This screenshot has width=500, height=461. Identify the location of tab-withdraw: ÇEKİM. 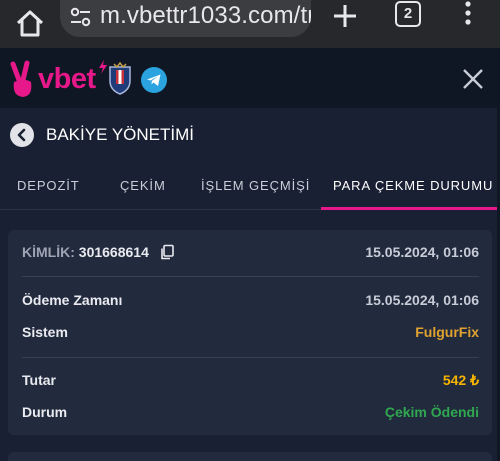
(143, 185).